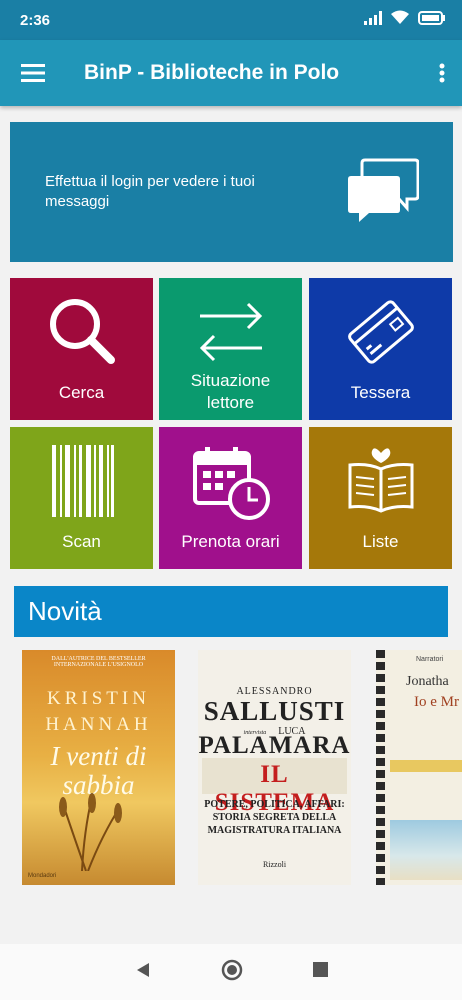  Describe the element at coordinates (380, 480) in the screenshot. I see `book-heart-icon` at that location.